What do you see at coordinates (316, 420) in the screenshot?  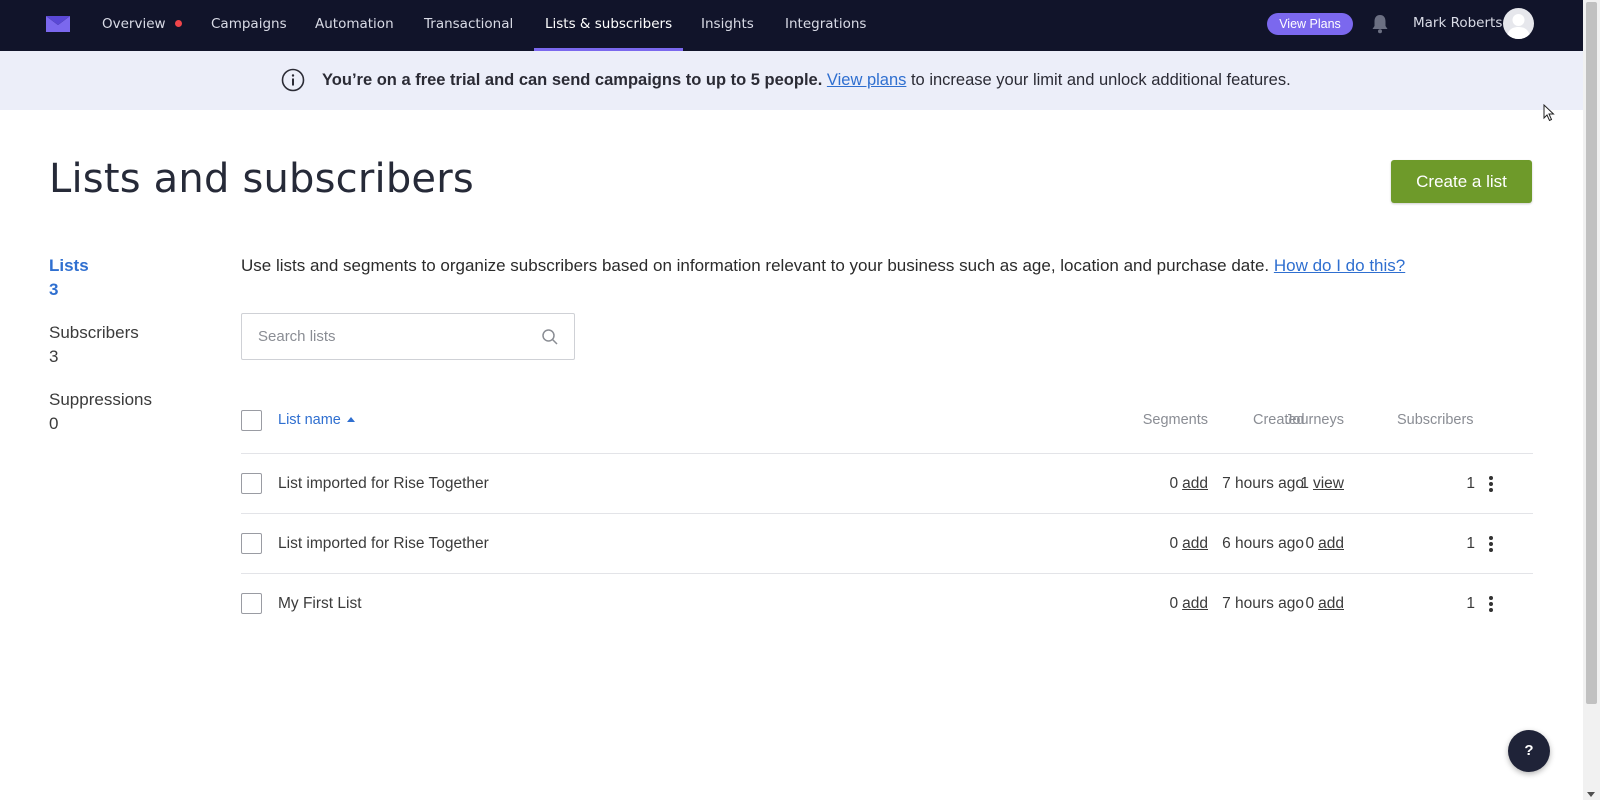 I see `header-list-name: List name` at bounding box center [316, 420].